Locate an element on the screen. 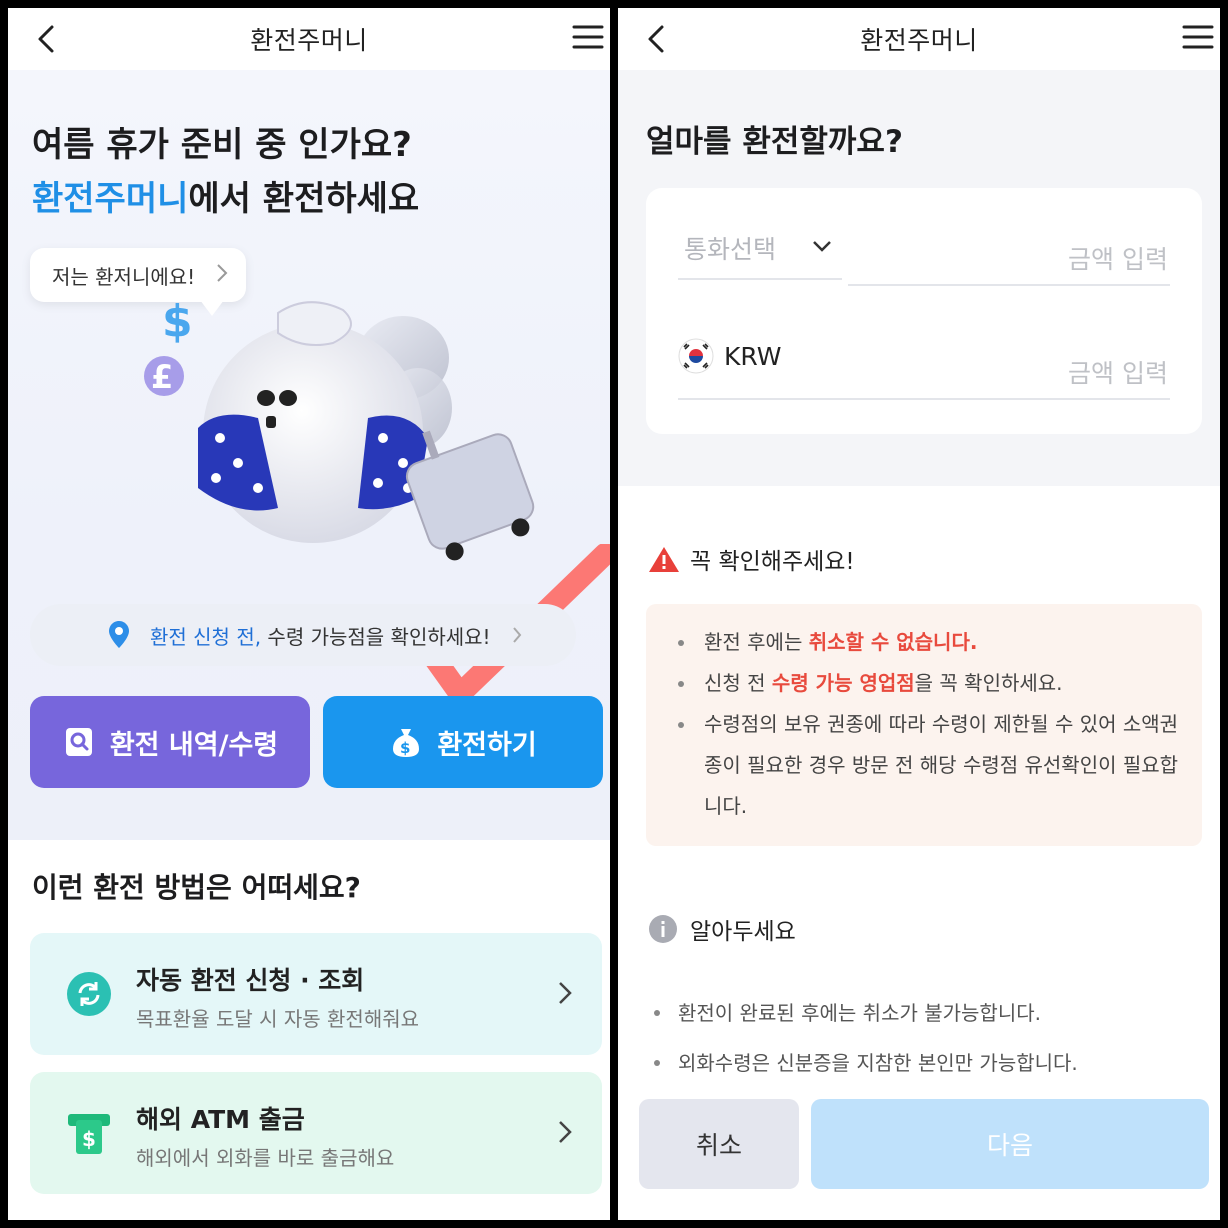  warning-item: 환전 후에는 취소할 수 없습니다. is located at coordinates (930, 642).